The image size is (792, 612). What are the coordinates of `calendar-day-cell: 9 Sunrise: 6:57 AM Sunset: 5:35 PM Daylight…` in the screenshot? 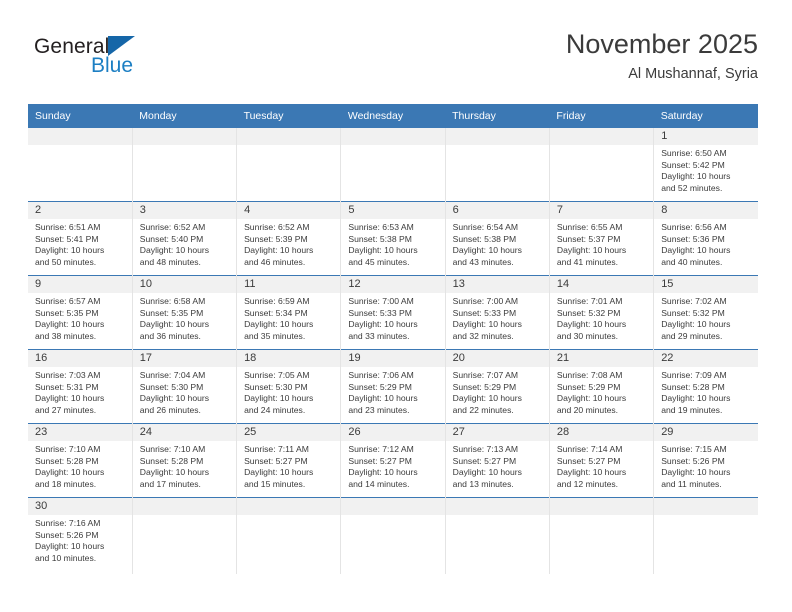 It's located at (80, 312).